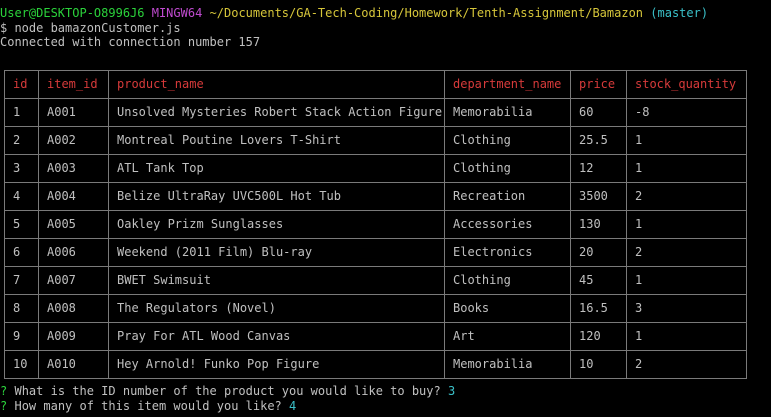 This screenshot has width=771, height=417. What do you see at coordinates (276, 168) in the screenshot?
I see `cell-product-name: ATL Tank Top` at bounding box center [276, 168].